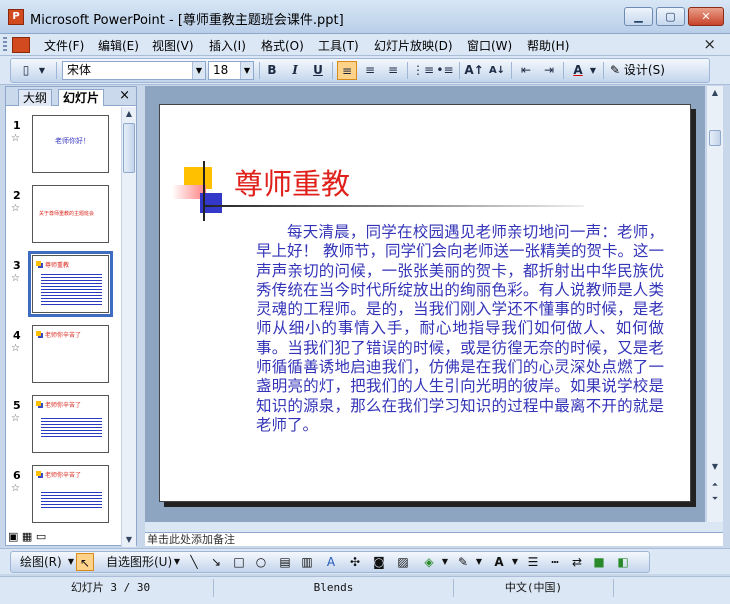 Image resolution: width=730 pixels, height=604 pixels. I want to click on 3d-style-icon: ◧, so click(623, 562).